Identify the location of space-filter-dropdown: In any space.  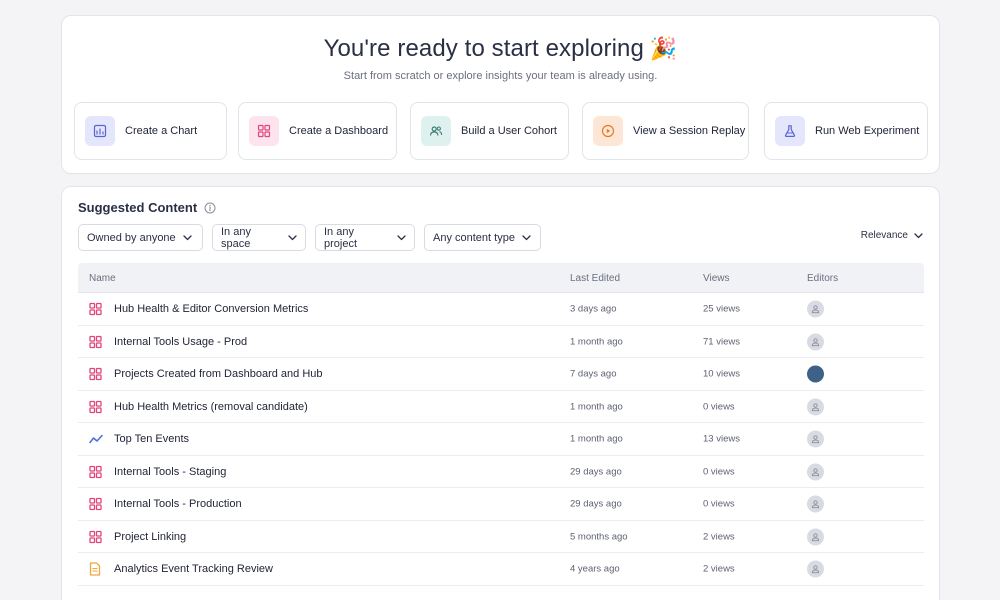
(259, 237).